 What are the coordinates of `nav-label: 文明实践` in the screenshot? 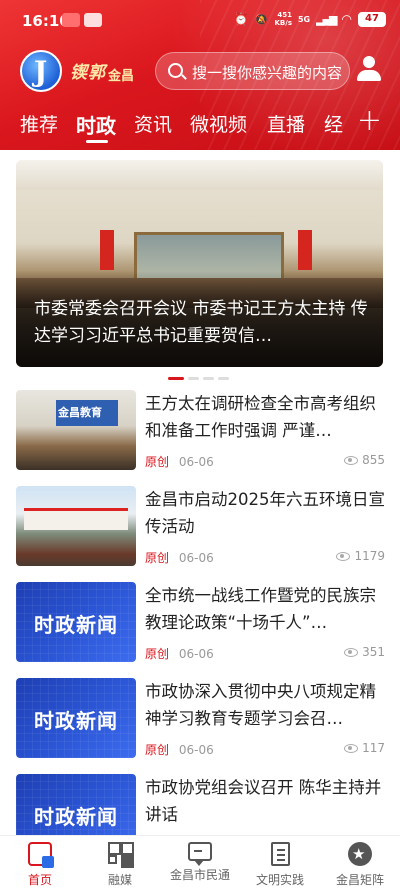 It's located at (279, 880).